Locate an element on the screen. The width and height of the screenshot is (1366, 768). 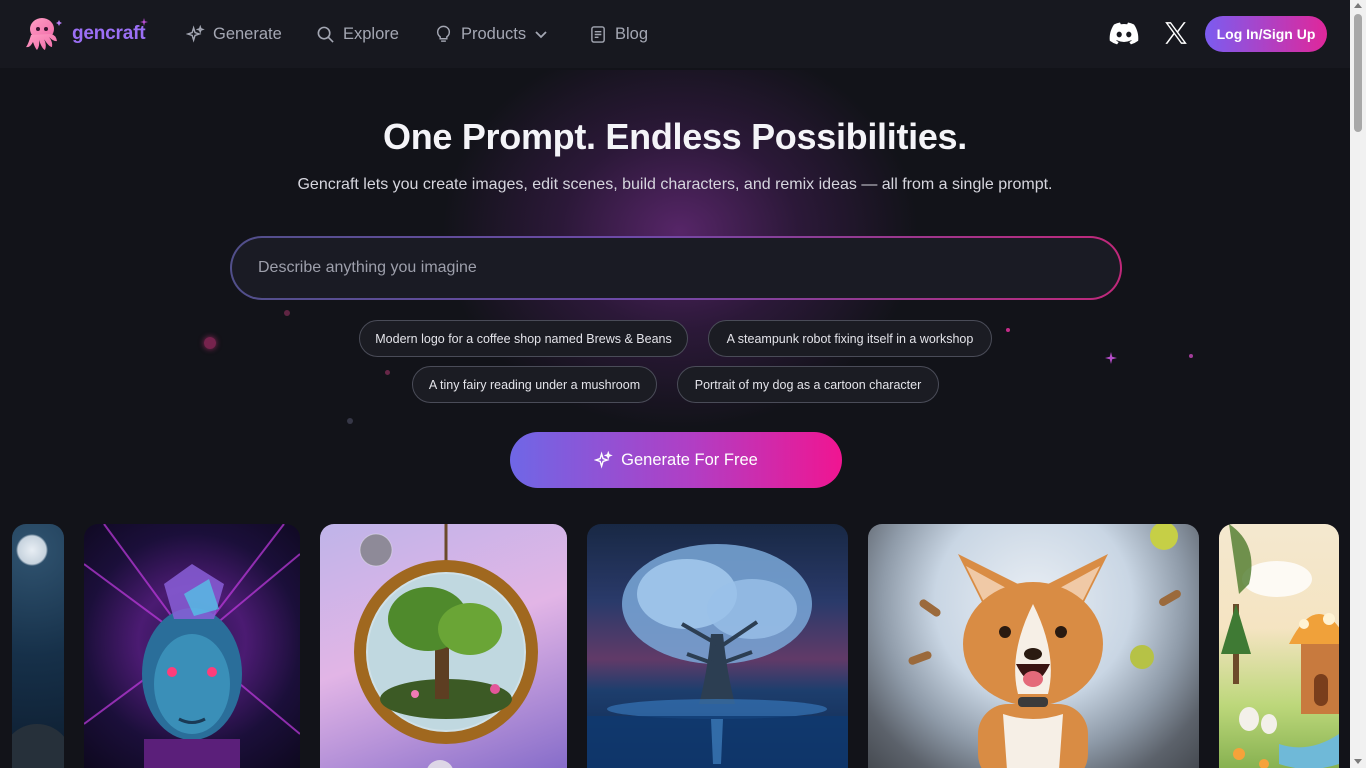
prompt-field-frame is located at coordinates (676, 268).